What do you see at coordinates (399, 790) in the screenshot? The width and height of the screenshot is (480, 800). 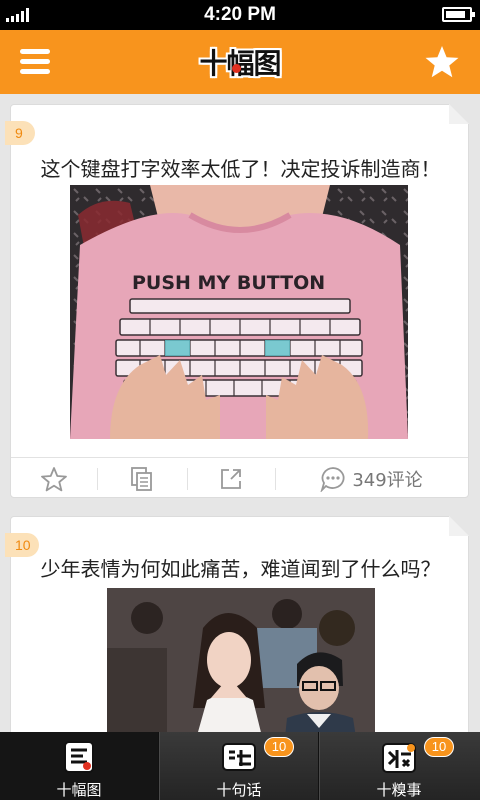 I see `tab-label: 十糗事` at bounding box center [399, 790].